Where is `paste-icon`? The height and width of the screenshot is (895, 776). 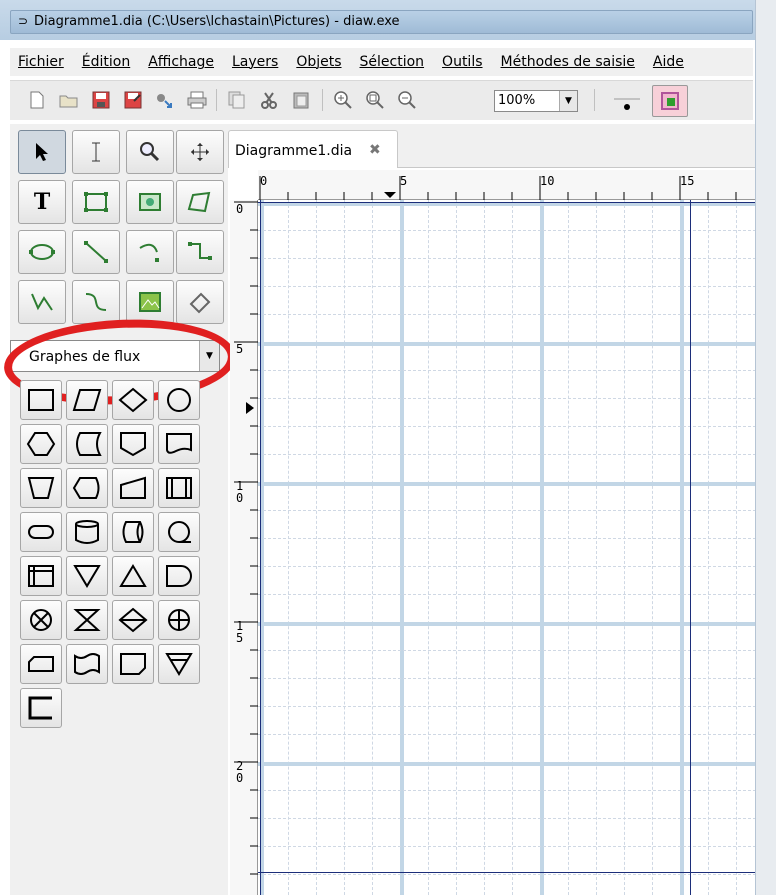
paste-icon is located at coordinates (301, 100).